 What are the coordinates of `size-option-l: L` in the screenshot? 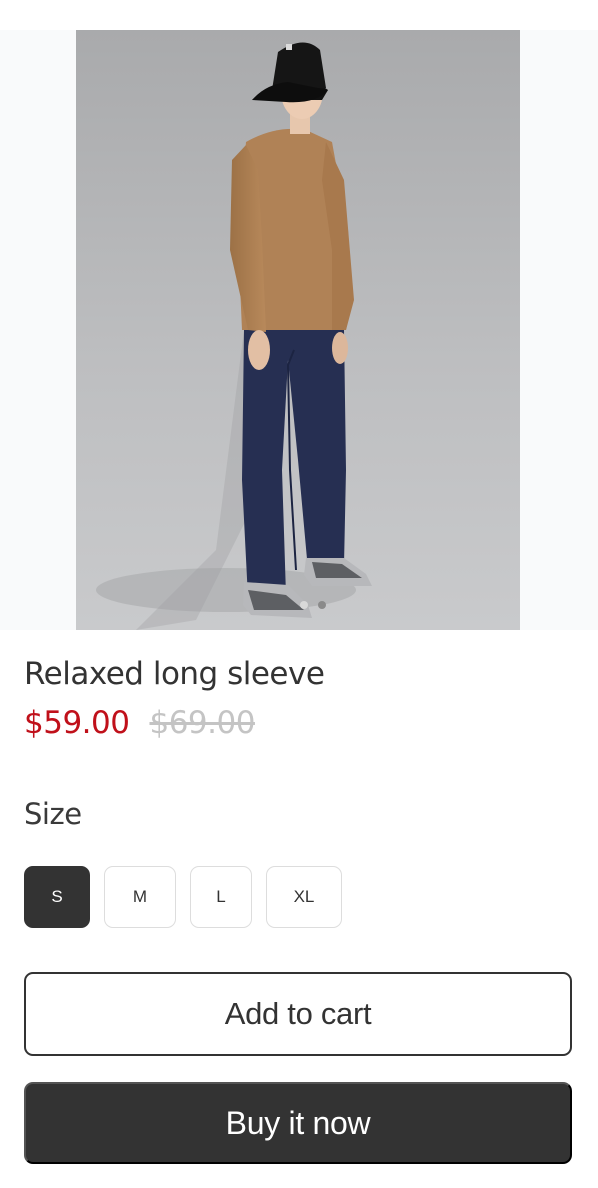 It's located at (221, 897).